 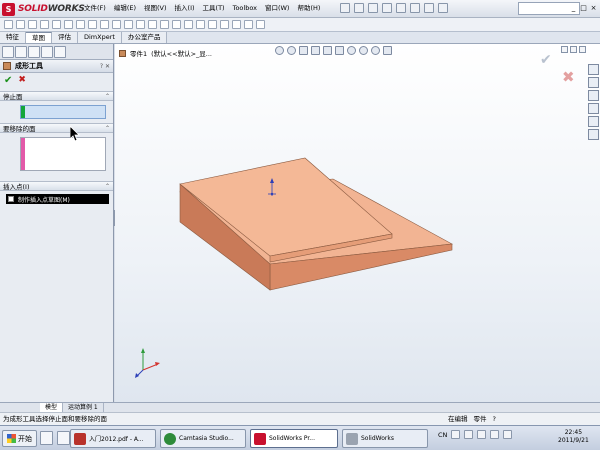 I want to click on logo-wordmark: SOLIDWORKS, so click(x=51, y=9).